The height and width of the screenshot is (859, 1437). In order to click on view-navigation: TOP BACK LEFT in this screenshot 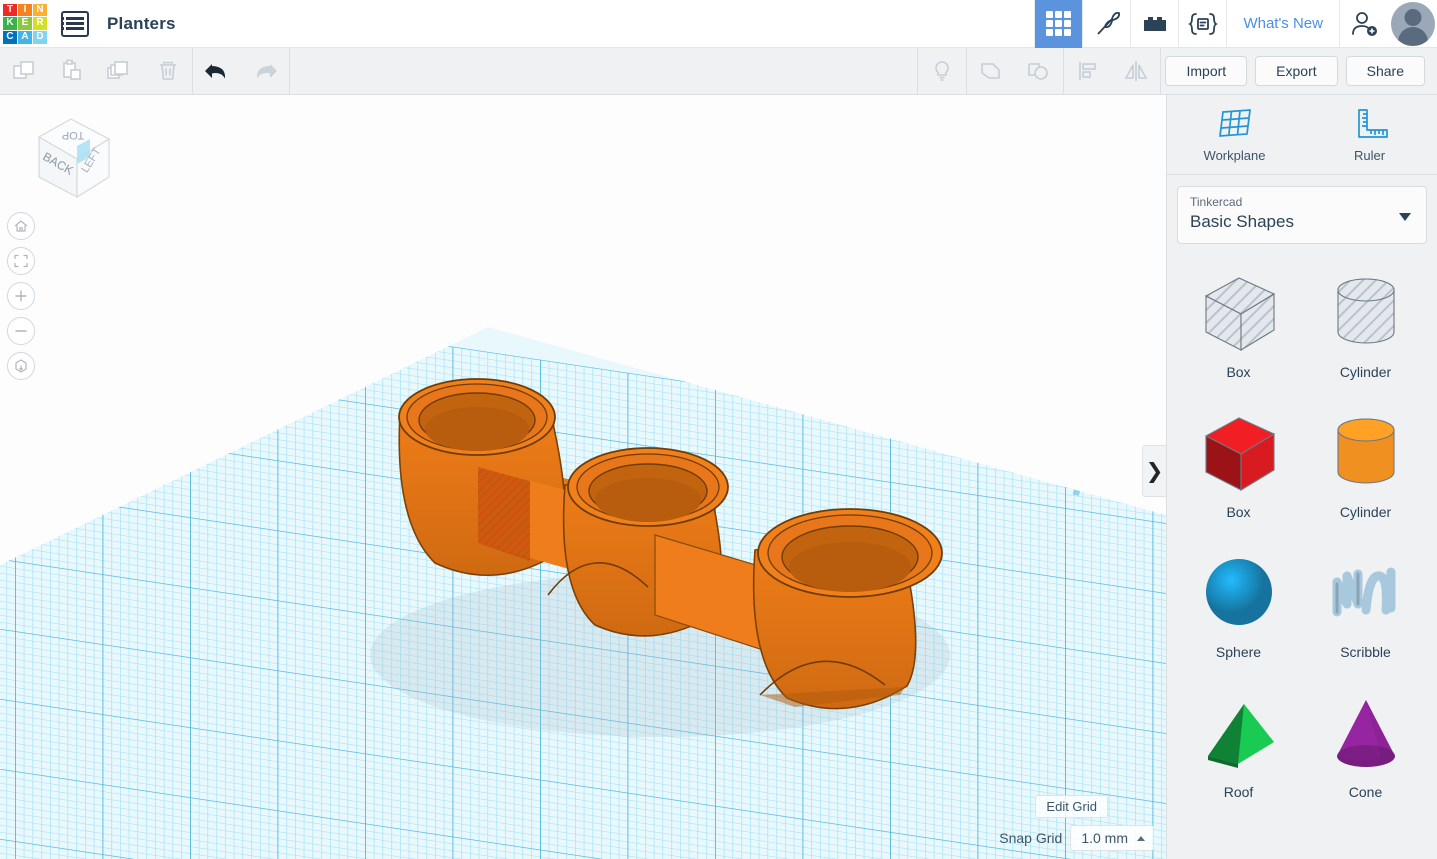, I will do `click(60, 246)`.